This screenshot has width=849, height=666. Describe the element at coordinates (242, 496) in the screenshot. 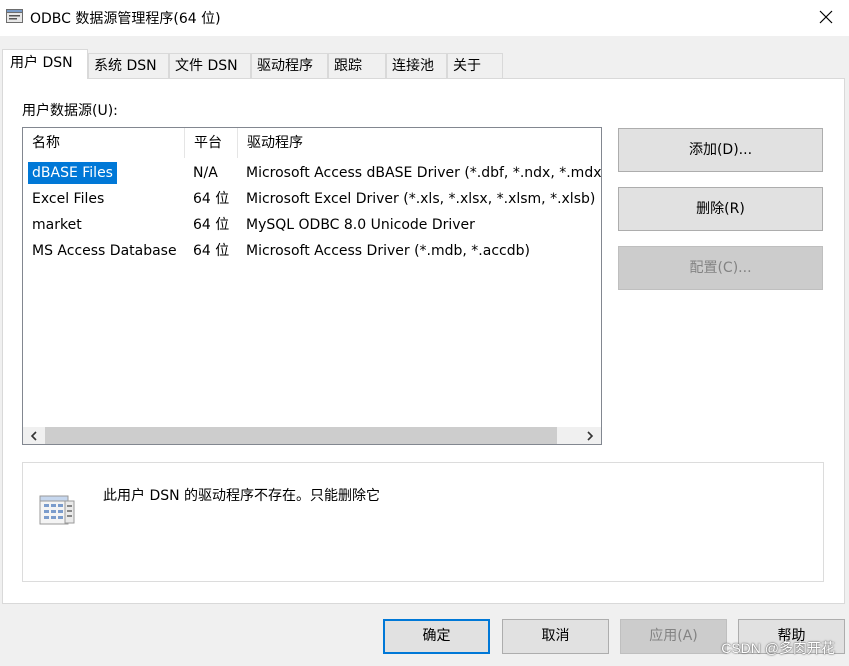

I see `info-message: 此用户 DSN 的驱动程序不存在。只能删除它` at that location.